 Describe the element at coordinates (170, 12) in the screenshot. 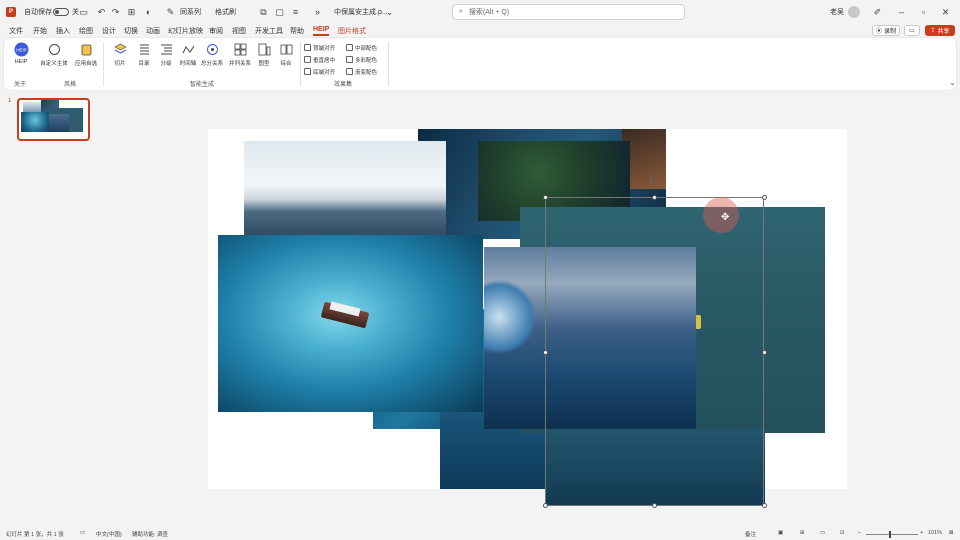

I see `paint-icon: ✎` at that location.